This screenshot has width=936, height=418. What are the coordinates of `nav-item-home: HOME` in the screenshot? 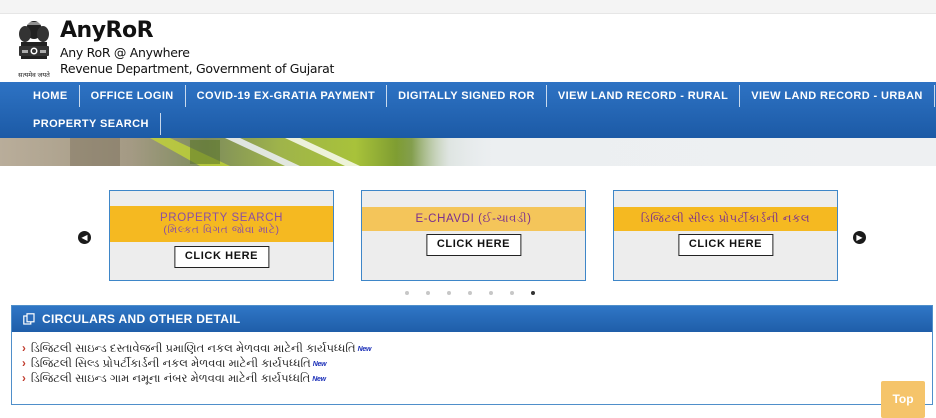 It's located at (51, 96).